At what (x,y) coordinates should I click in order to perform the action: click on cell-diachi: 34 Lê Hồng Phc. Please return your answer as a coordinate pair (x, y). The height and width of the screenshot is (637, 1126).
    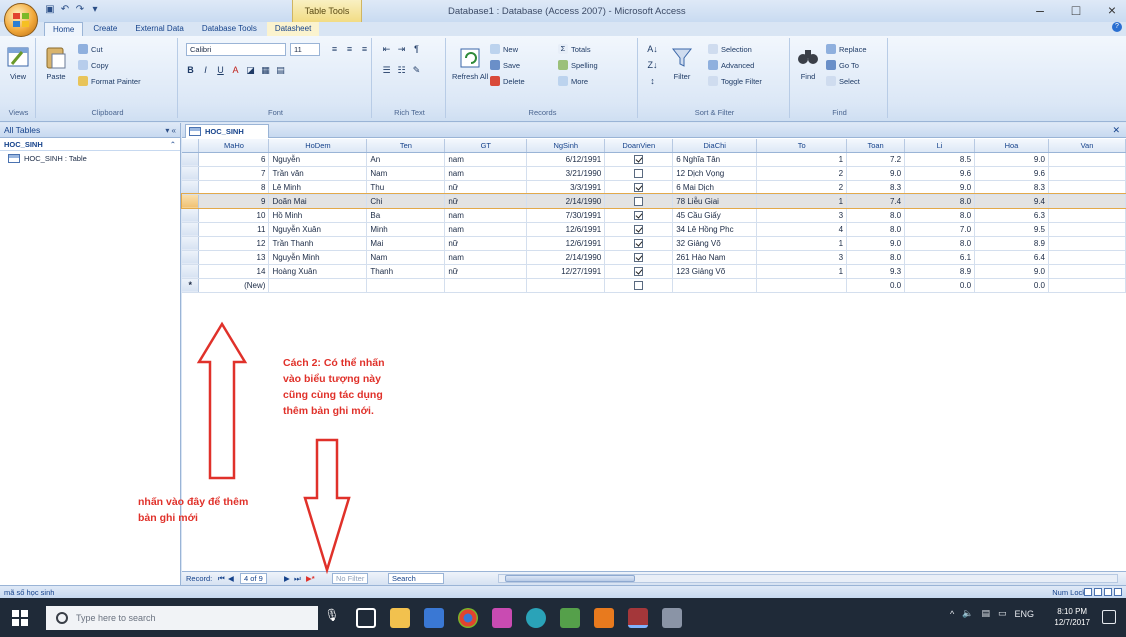
    Looking at the image, I should click on (715, 229).